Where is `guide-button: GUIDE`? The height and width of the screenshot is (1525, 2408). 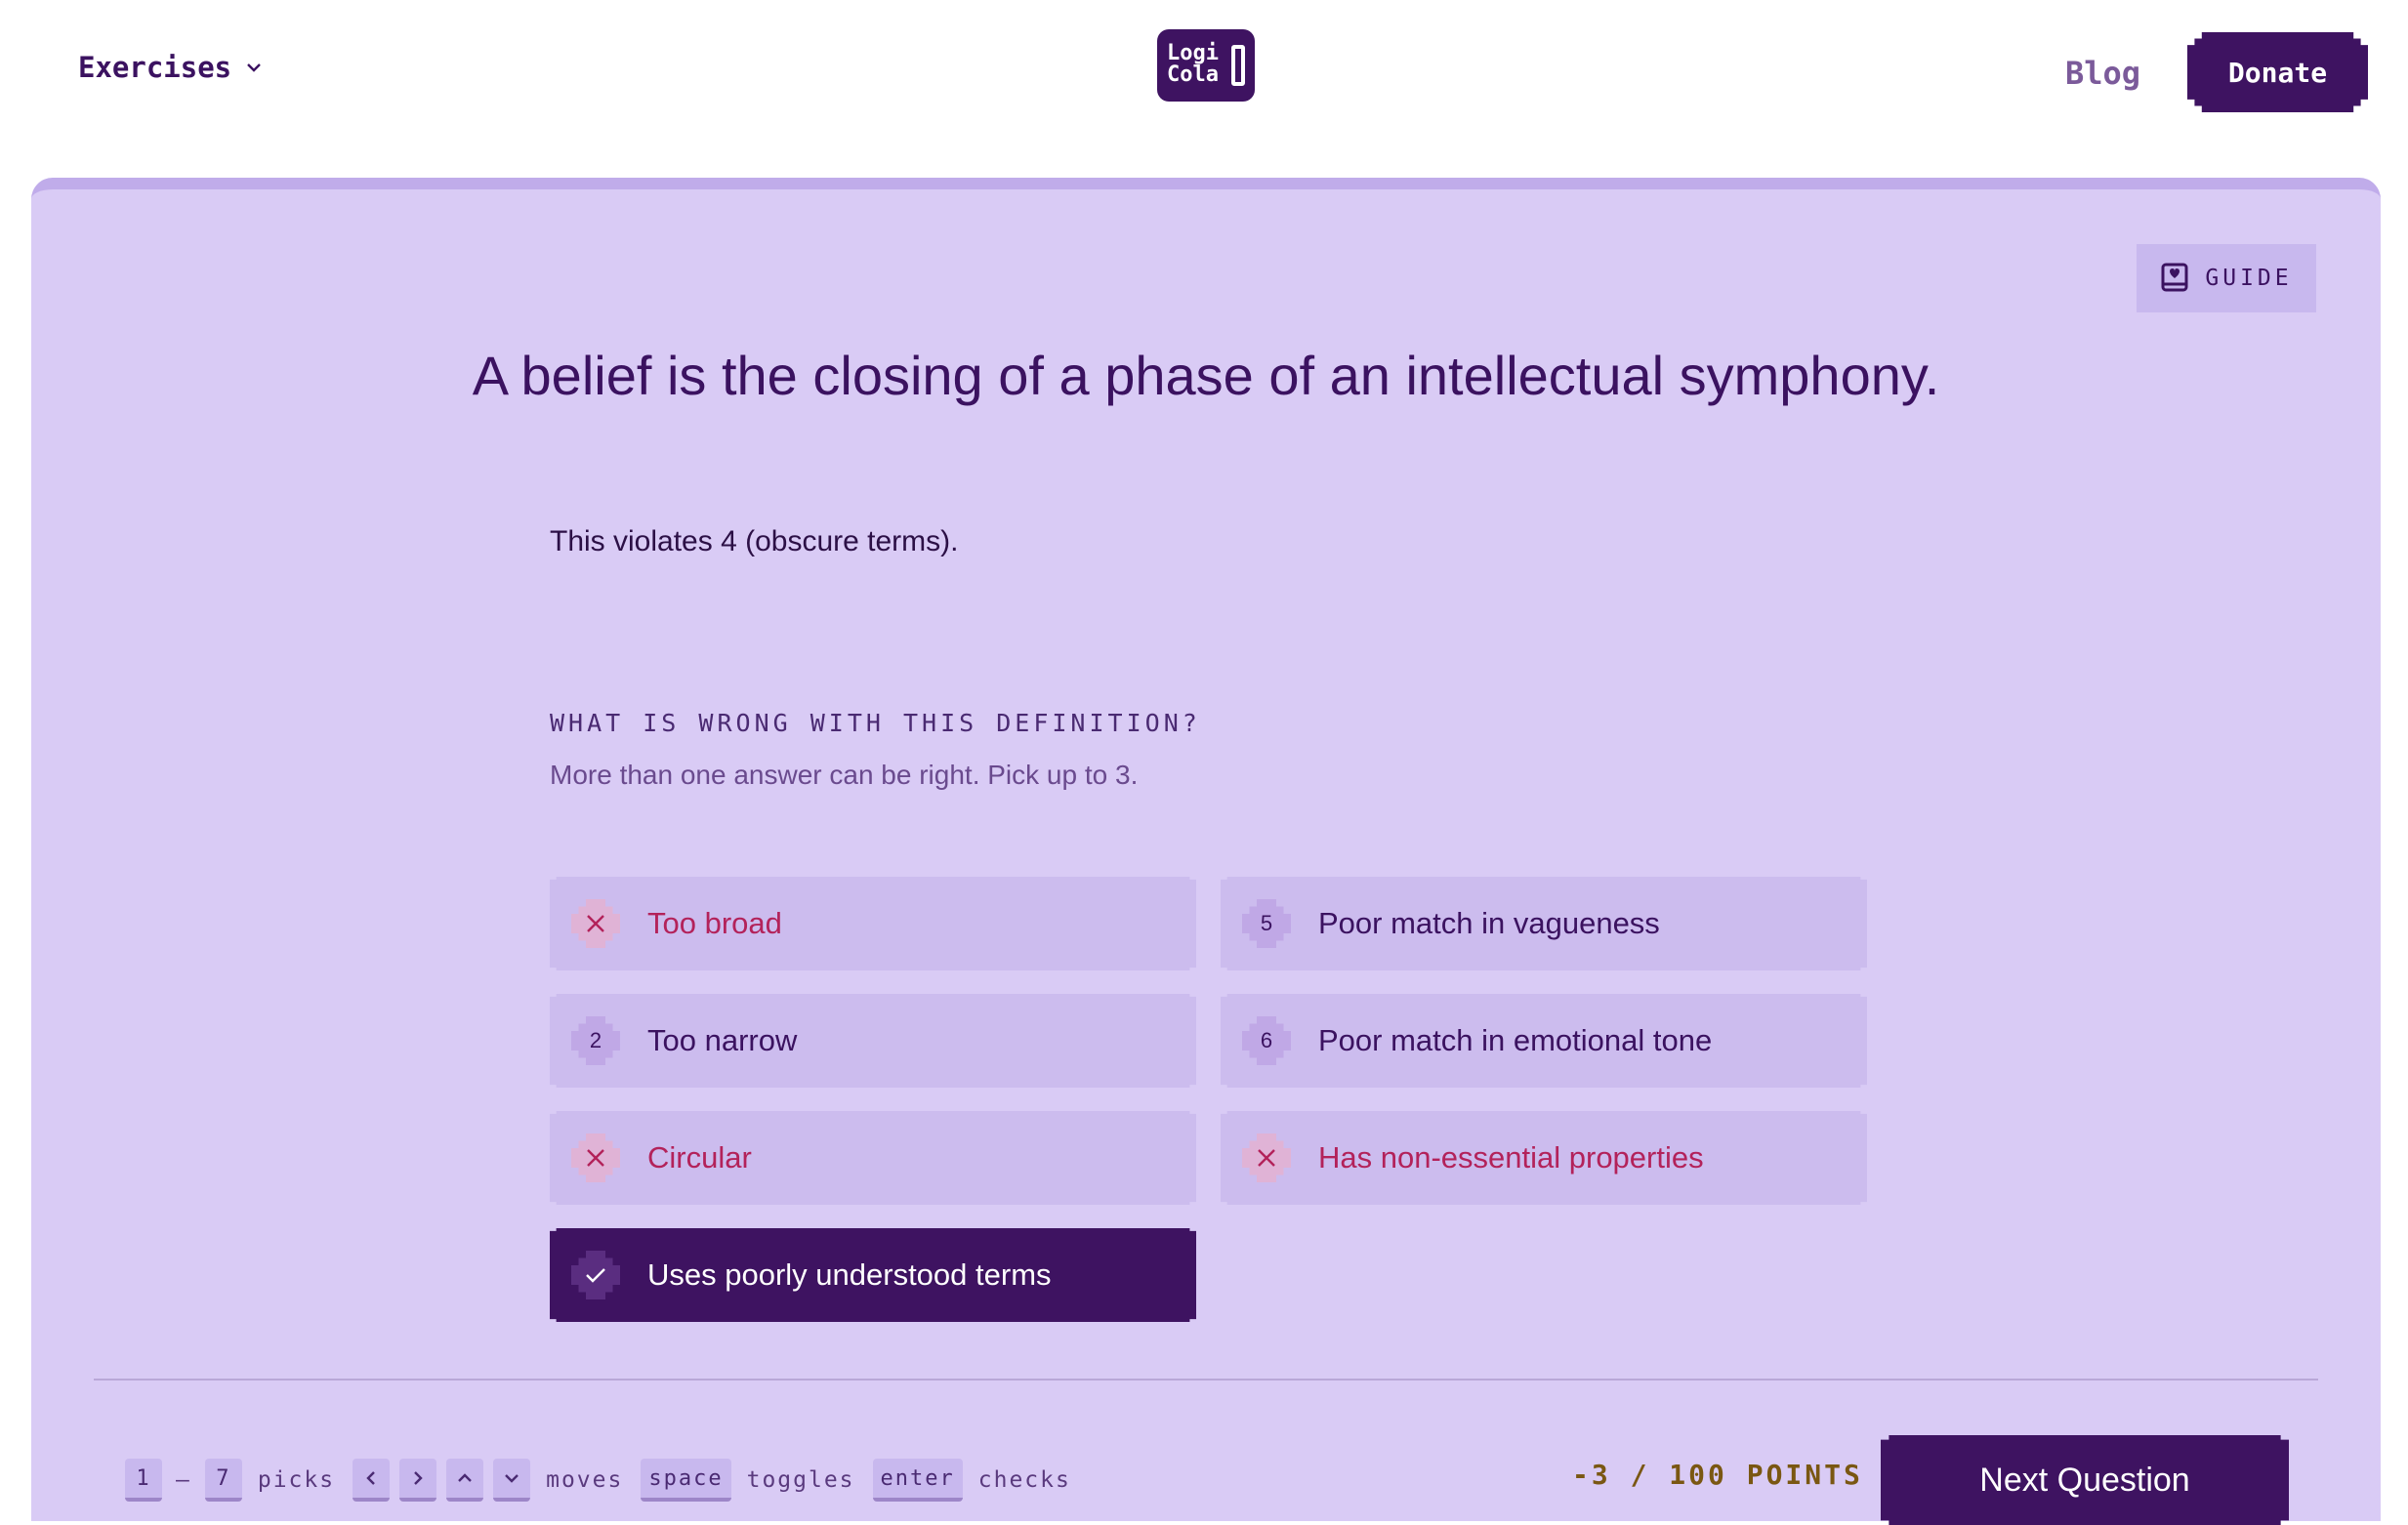
guide-button: GUIDE is located at coordinates (2226, 278).